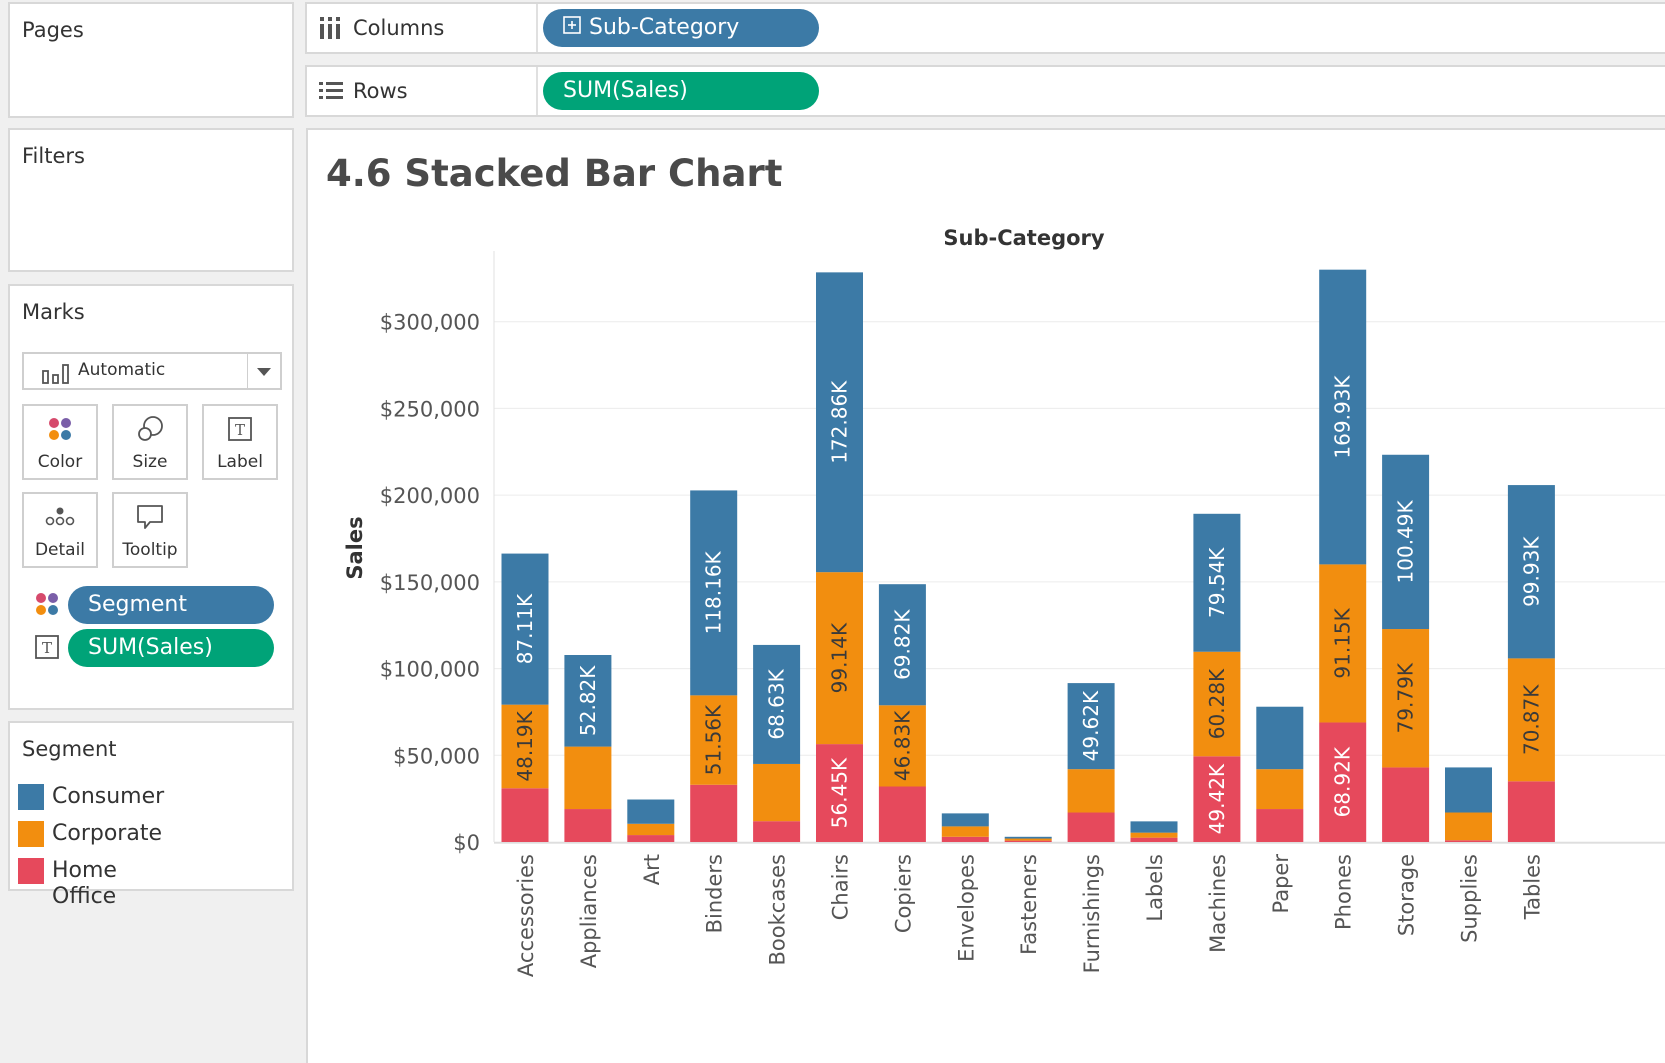 The height and width of the screenshot is (1063, 1665). What do you see at coordinates (240, 442) in the screenshot?
I see `label-card: T Label` at bounding box center [240, 442].